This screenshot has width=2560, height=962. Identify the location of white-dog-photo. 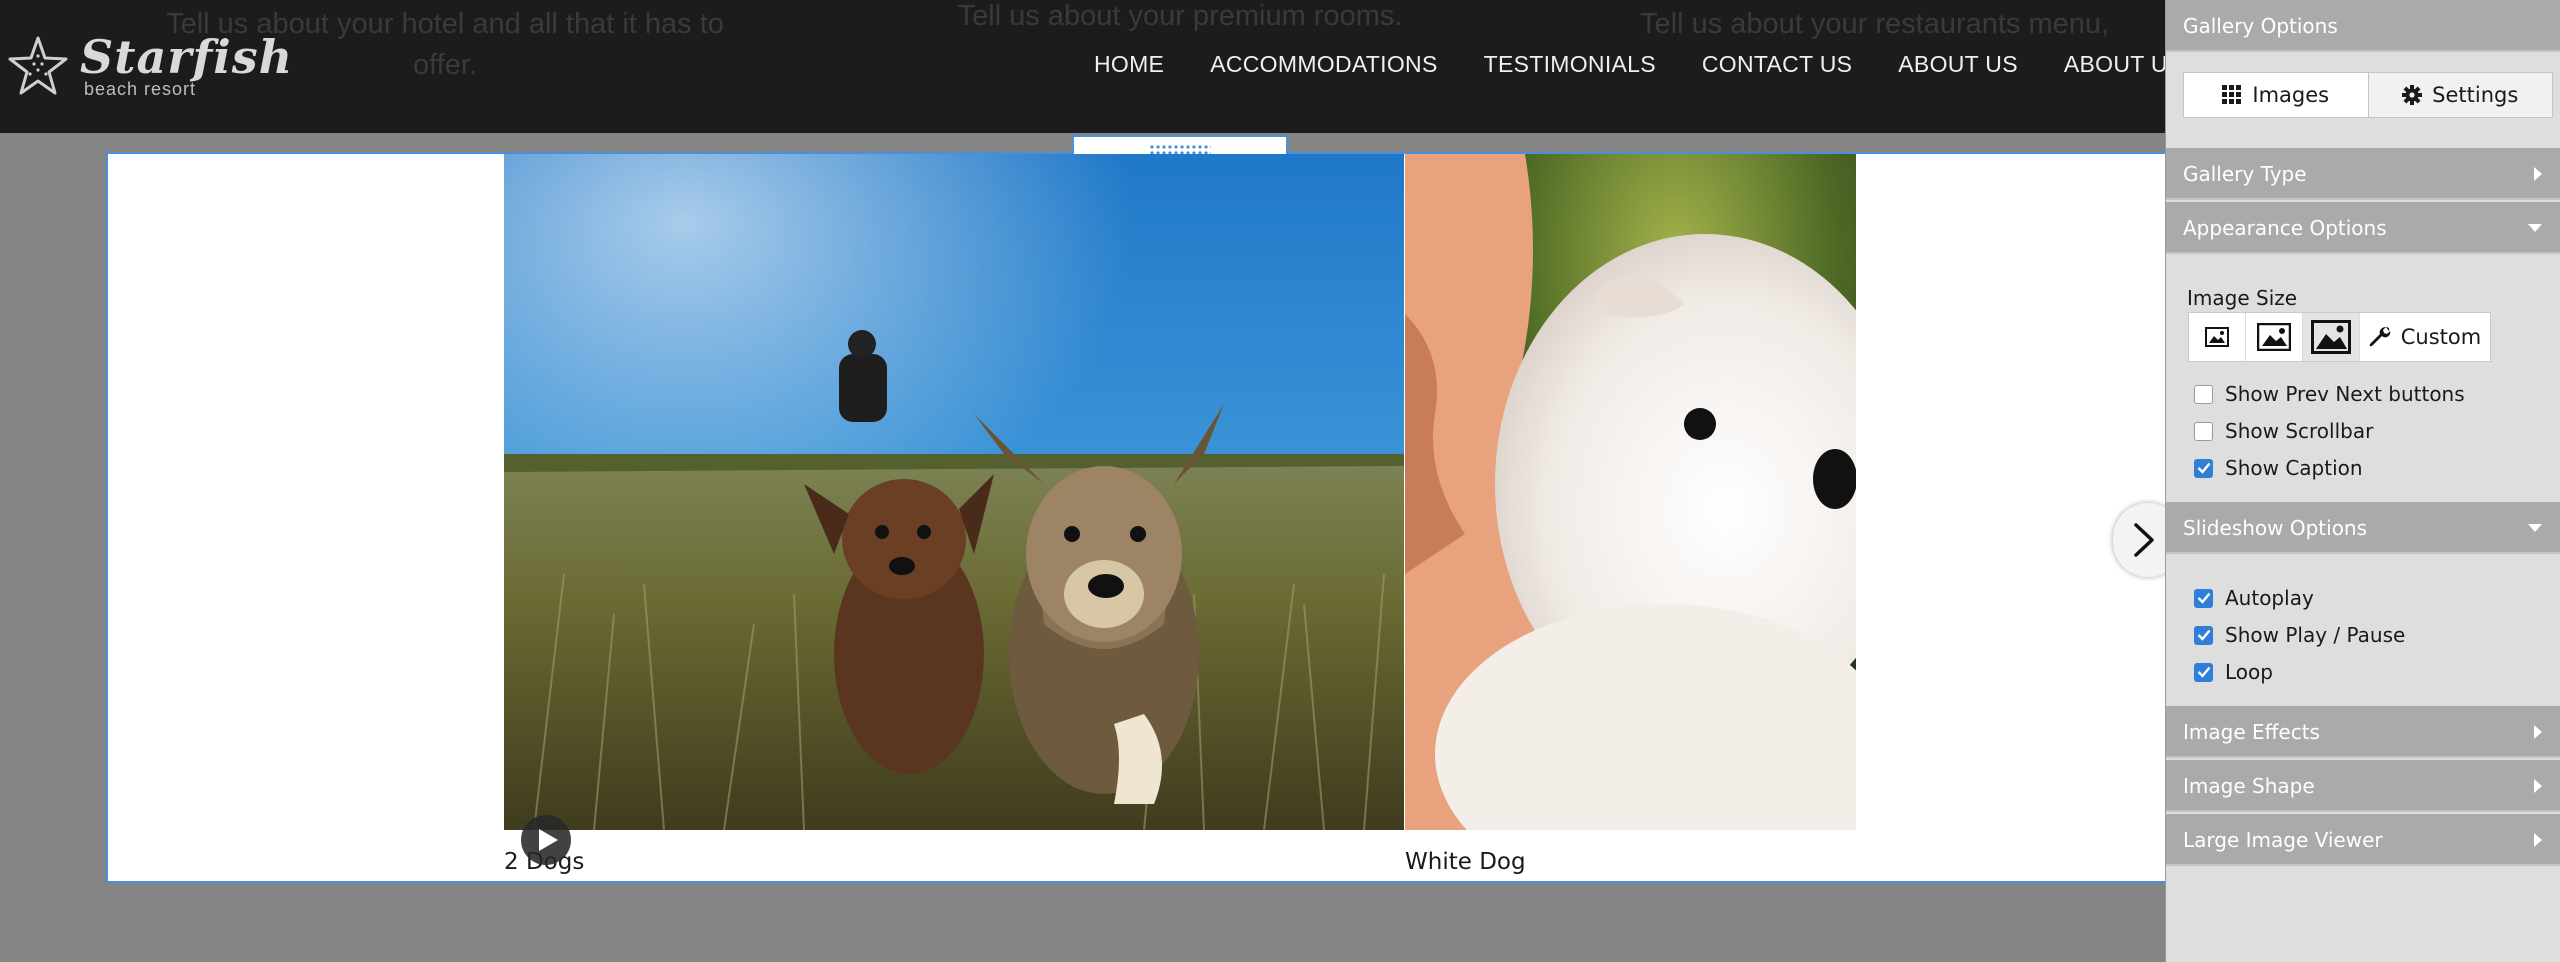
(1630, 492).